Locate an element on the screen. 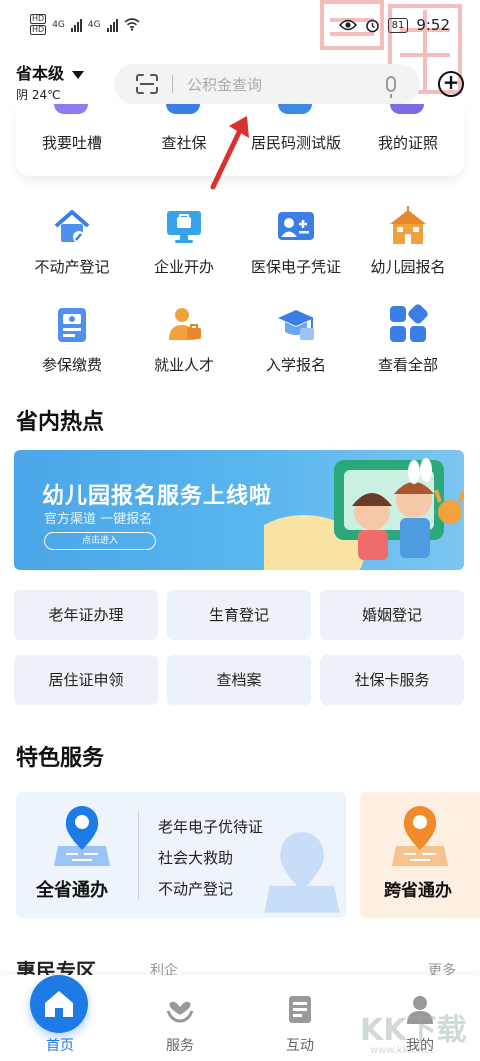 The height and width of the screenshot is (1061, 480). province-wide-title: 全省通办 is located at coordinates (72, 890).